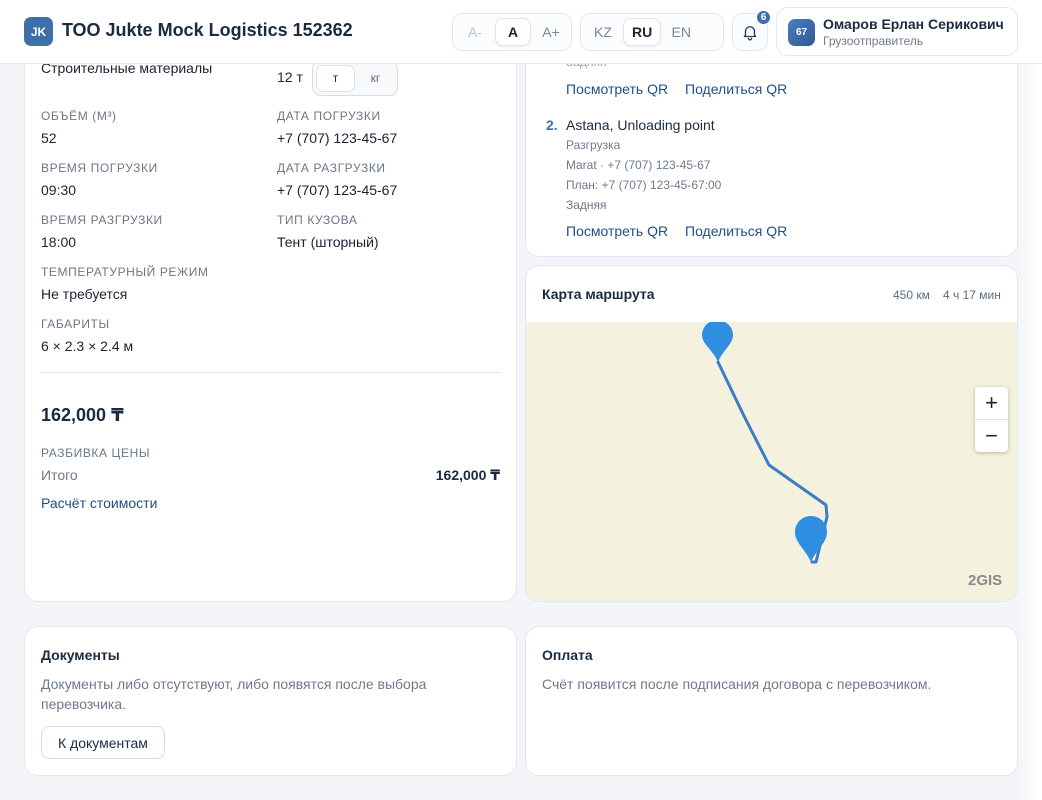 This screenshot has width=1042, height=800. Describe the element at coordinates (644, 185) in the screenshot. I see `stop2-plan: План: +7 (707) 123-45-67:00` at that location.